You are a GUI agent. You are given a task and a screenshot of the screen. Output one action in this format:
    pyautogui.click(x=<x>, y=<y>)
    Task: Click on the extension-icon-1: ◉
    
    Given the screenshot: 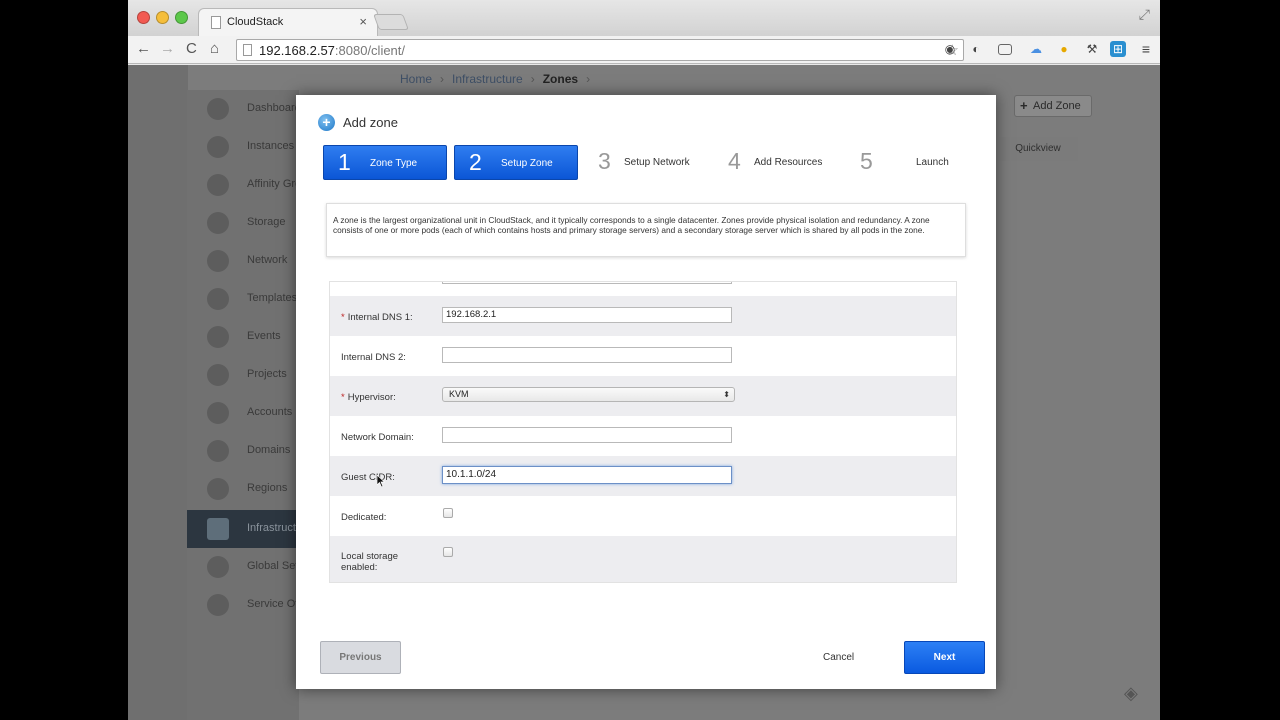 What is the action you would take?
    pyautogui.click(x=950, y=49)
    